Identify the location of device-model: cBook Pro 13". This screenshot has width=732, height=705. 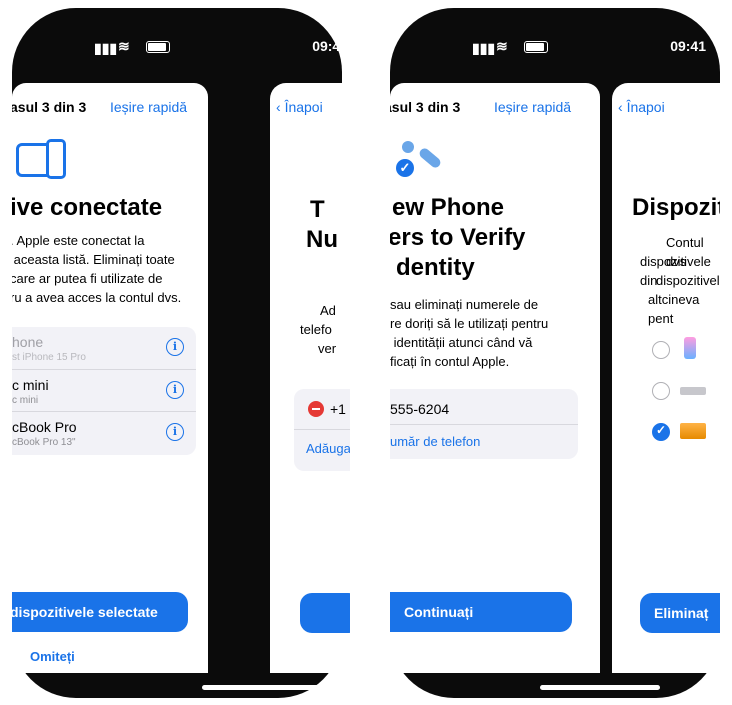
(44, 442).